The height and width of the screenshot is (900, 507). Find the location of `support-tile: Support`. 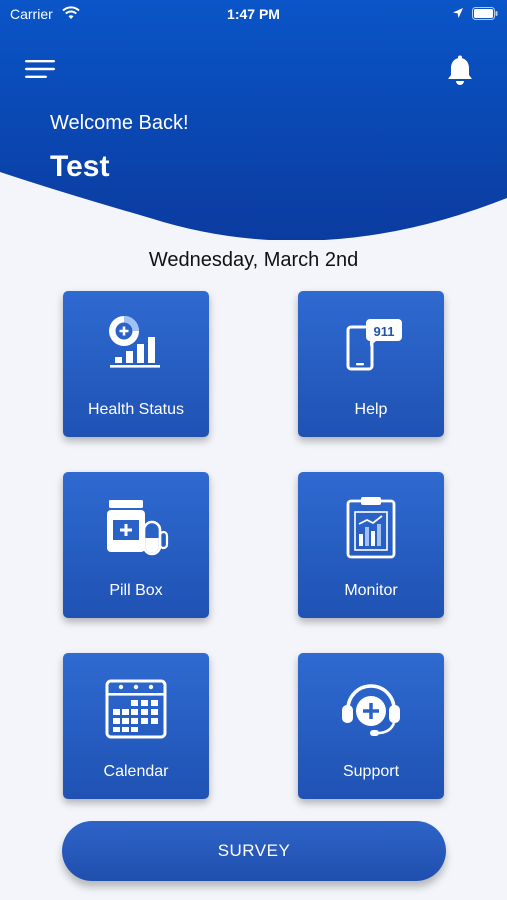

support-tile: Support is located at coordinates (371, 726).